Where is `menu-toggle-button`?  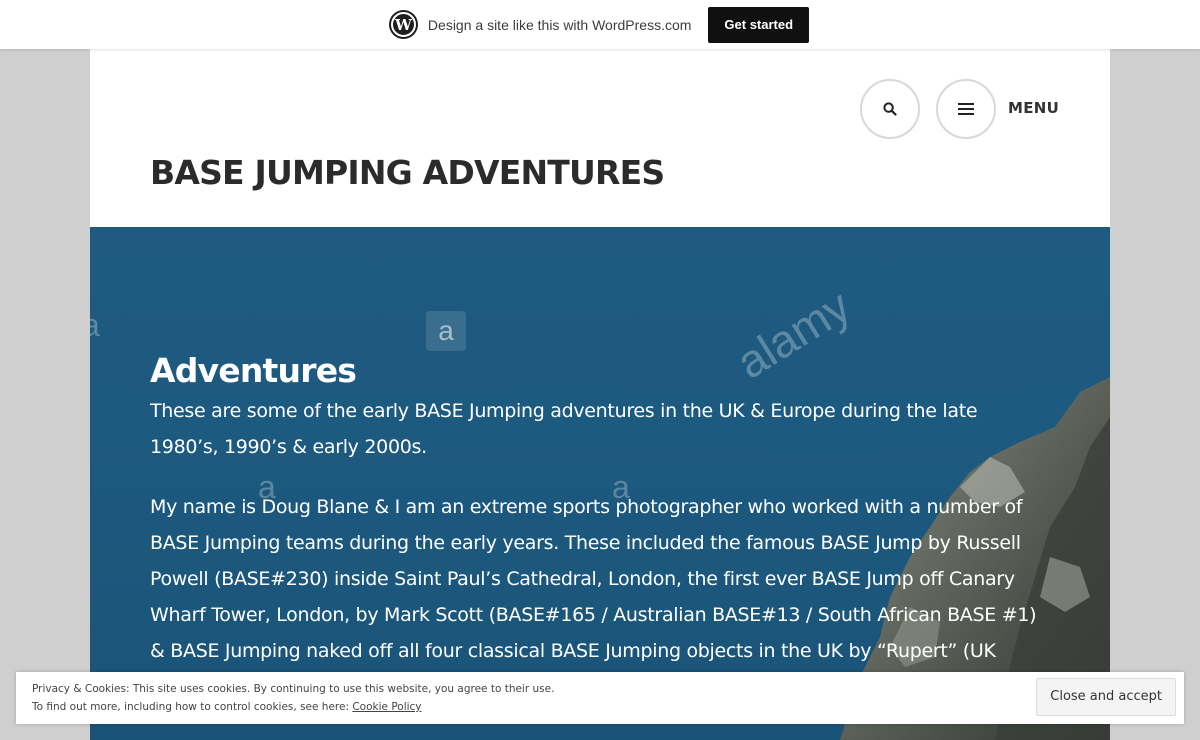
menu-toggle-button is located at coordinates (966, 109).